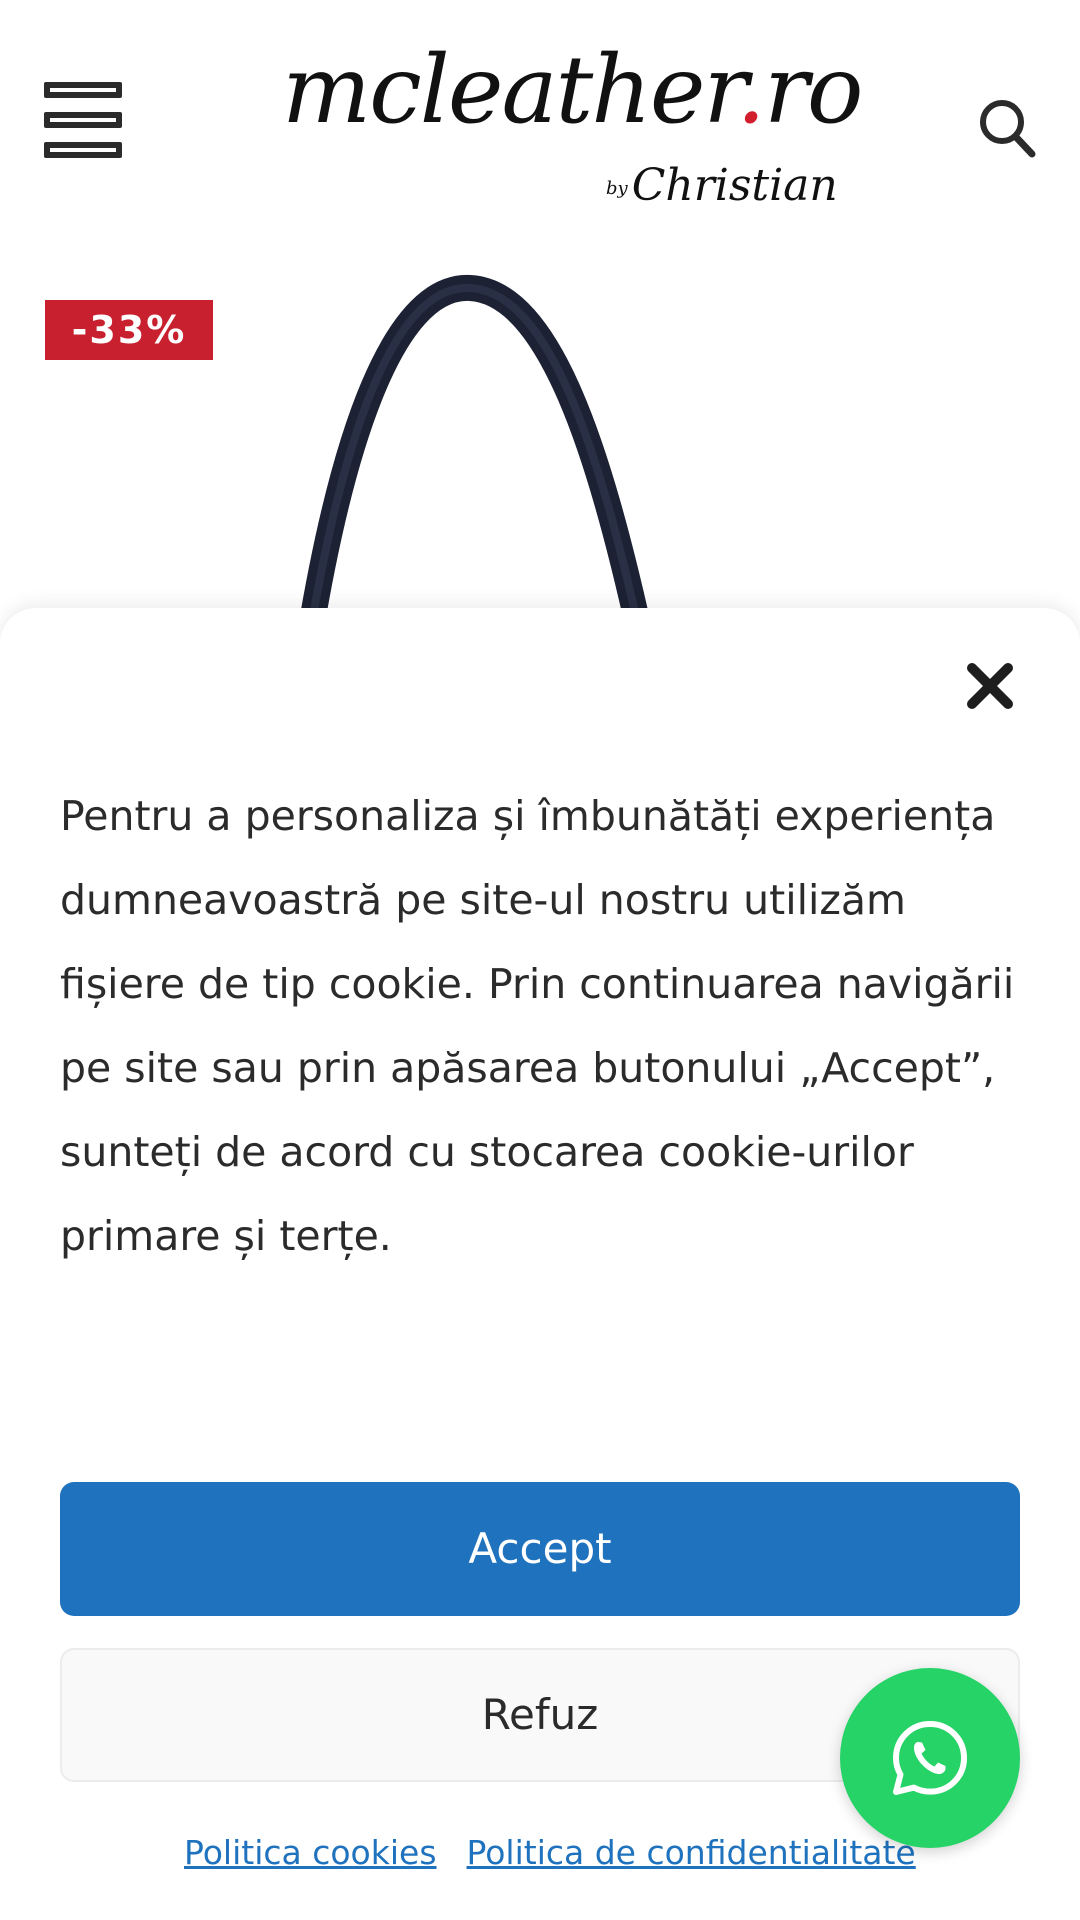  Describe the element at coordinates (83, 120) in the screenshot. I see `hamburger-menu-icon` at that location.